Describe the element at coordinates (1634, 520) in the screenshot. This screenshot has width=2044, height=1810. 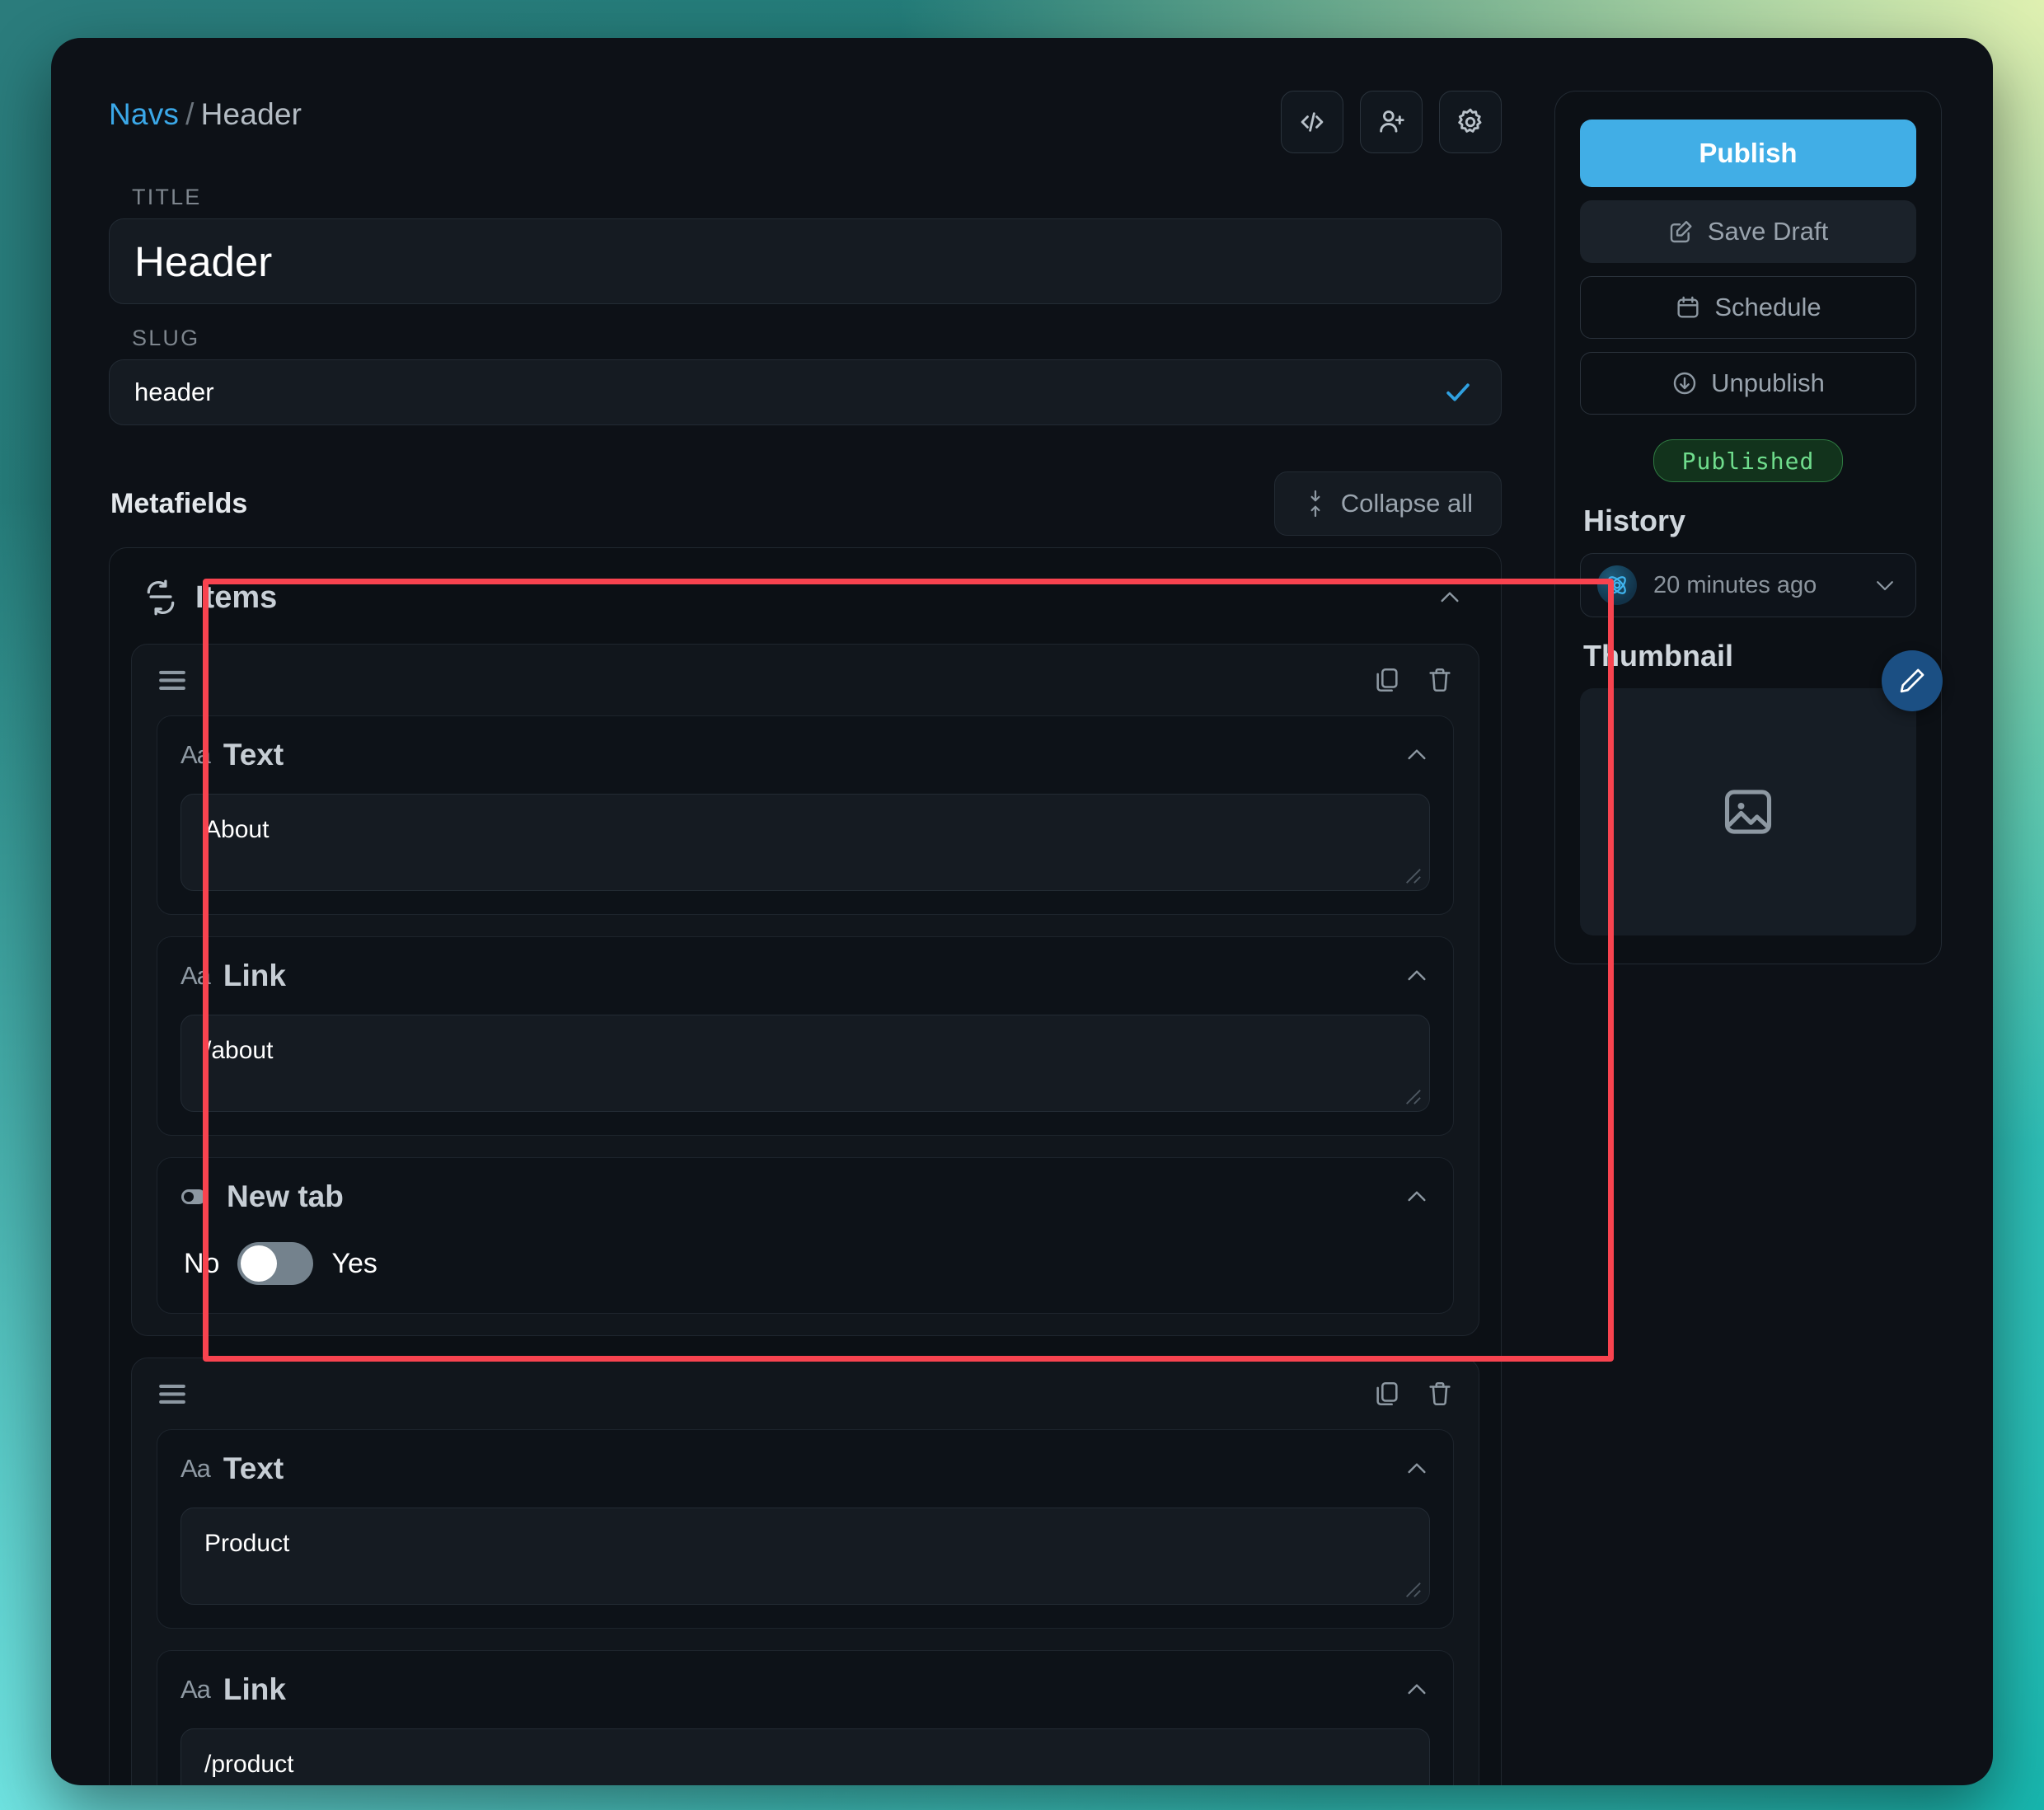
I see `history-heading: History` at that location.